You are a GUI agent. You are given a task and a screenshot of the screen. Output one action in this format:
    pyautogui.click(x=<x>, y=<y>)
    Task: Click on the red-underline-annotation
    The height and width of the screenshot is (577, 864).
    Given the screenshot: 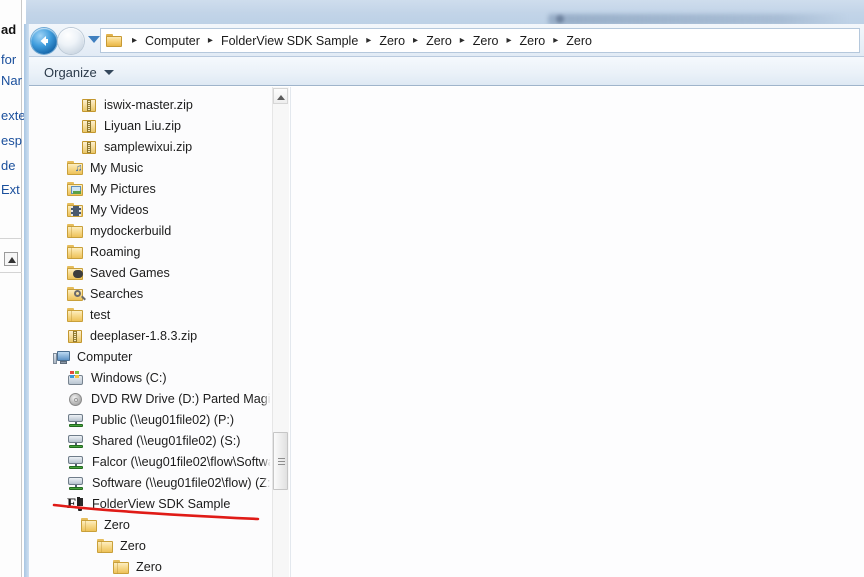 What is the action you would take?
    pyautogui.click(x=156, y=512)
    